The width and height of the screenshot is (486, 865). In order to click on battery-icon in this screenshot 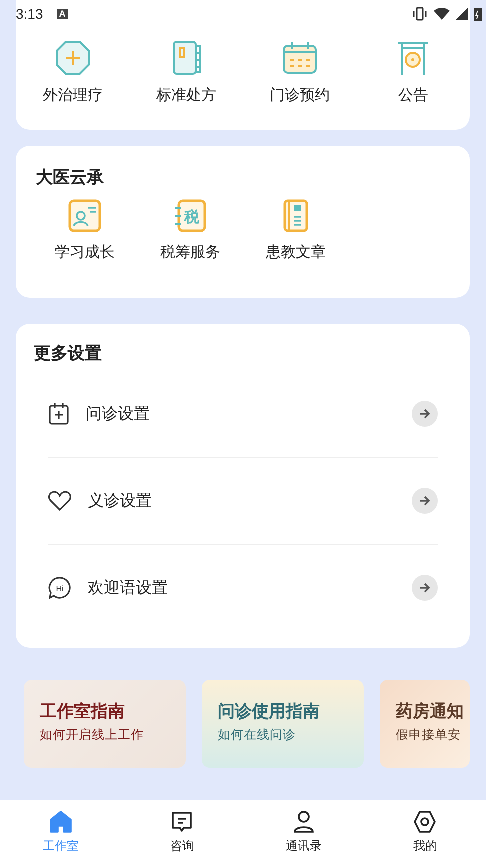, I will do `click(478, 14)`.